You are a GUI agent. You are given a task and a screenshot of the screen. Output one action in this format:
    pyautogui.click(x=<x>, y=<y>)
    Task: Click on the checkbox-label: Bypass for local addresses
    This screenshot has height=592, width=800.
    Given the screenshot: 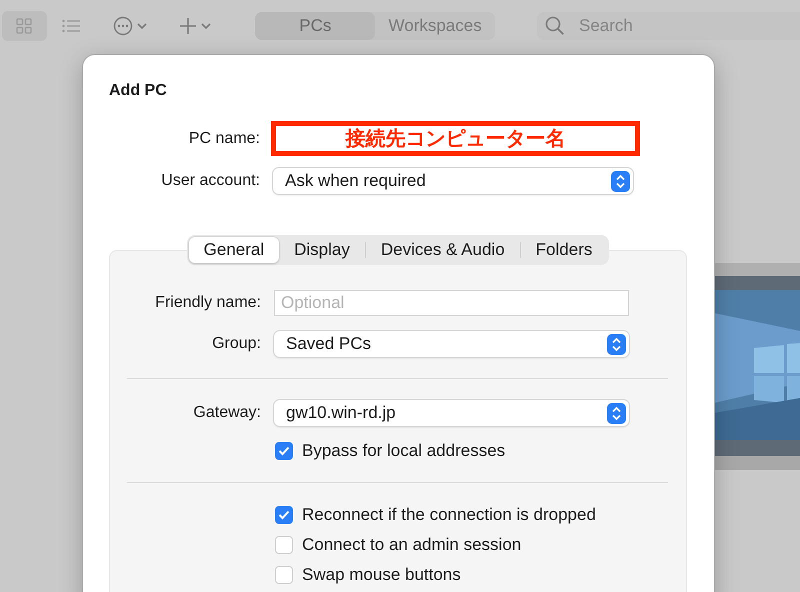 What is the action you would take?
    pyautogui.click(x=404, y=451)
    